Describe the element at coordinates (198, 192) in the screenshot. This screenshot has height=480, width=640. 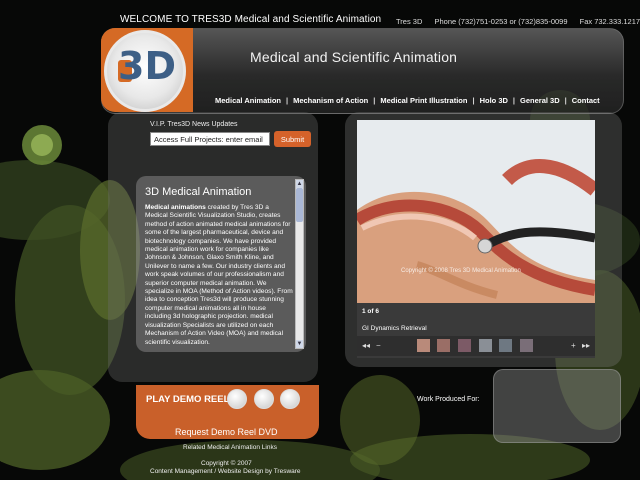
I see `article-title: 3D Medical Animation` at that location.